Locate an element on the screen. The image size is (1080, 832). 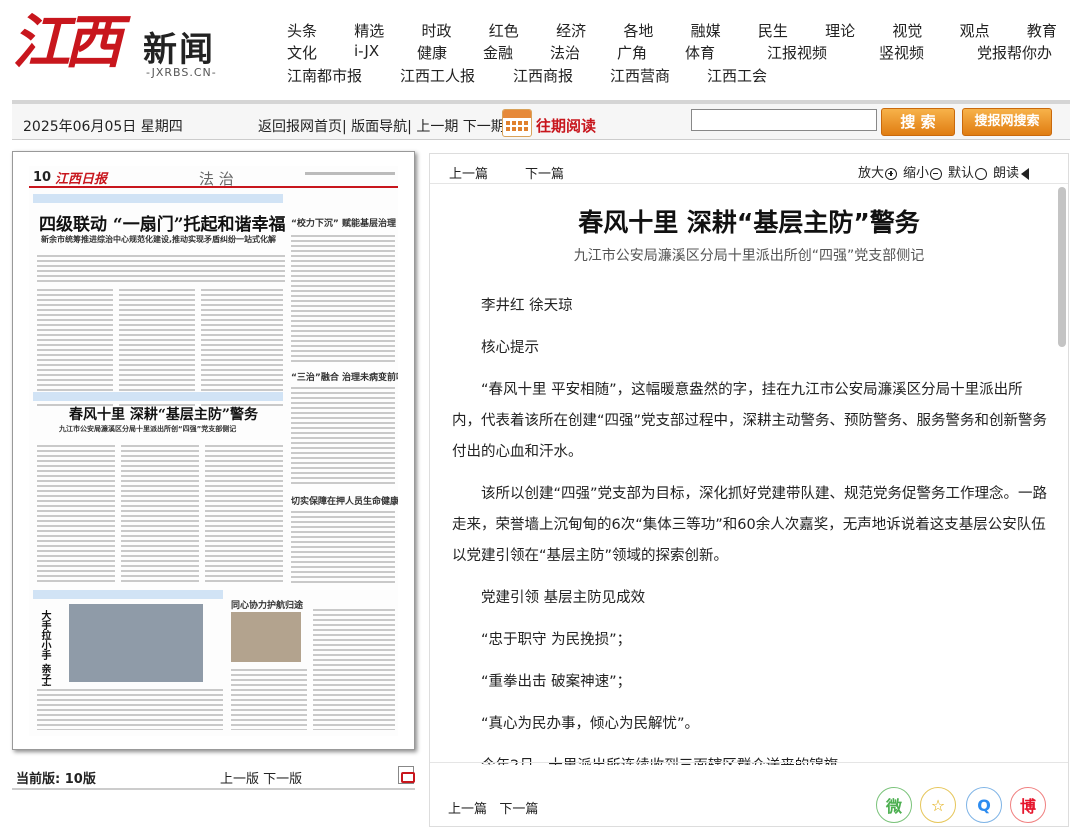
paper-photo is located at coordinates (136, 643).